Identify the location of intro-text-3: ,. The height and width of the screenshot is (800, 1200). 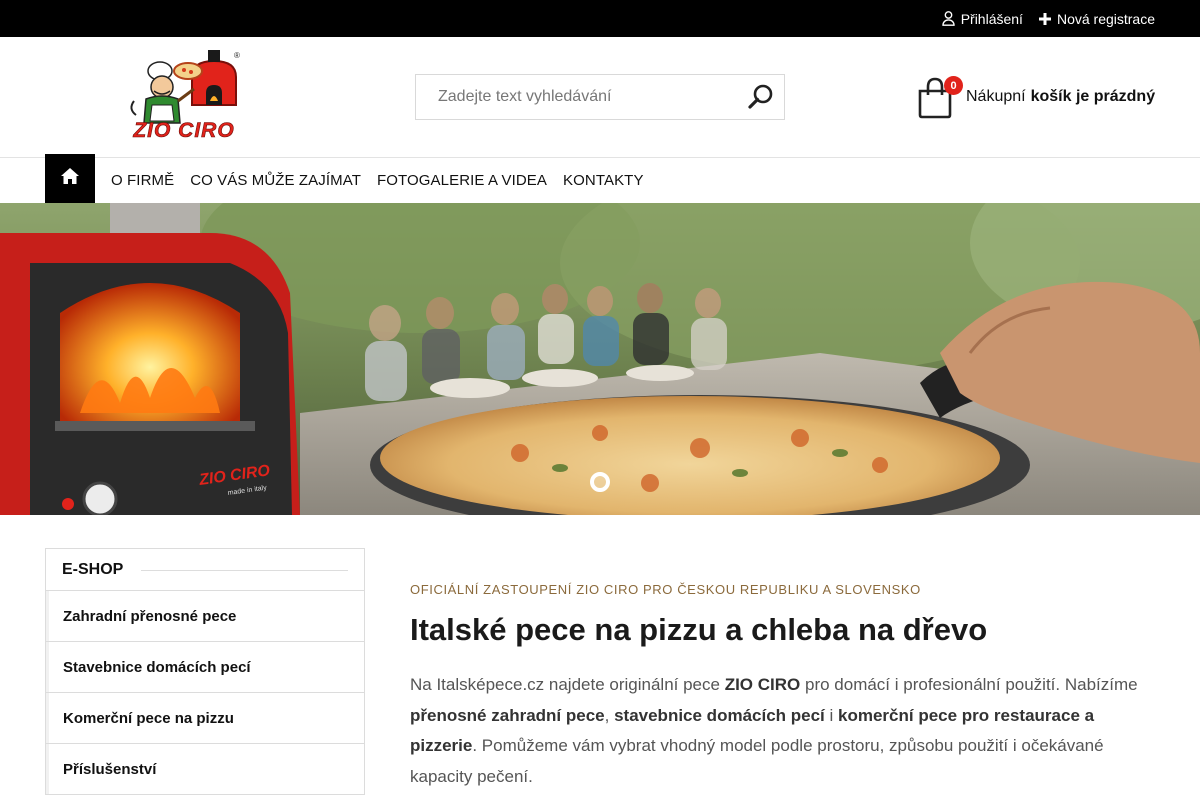
(609, 715).